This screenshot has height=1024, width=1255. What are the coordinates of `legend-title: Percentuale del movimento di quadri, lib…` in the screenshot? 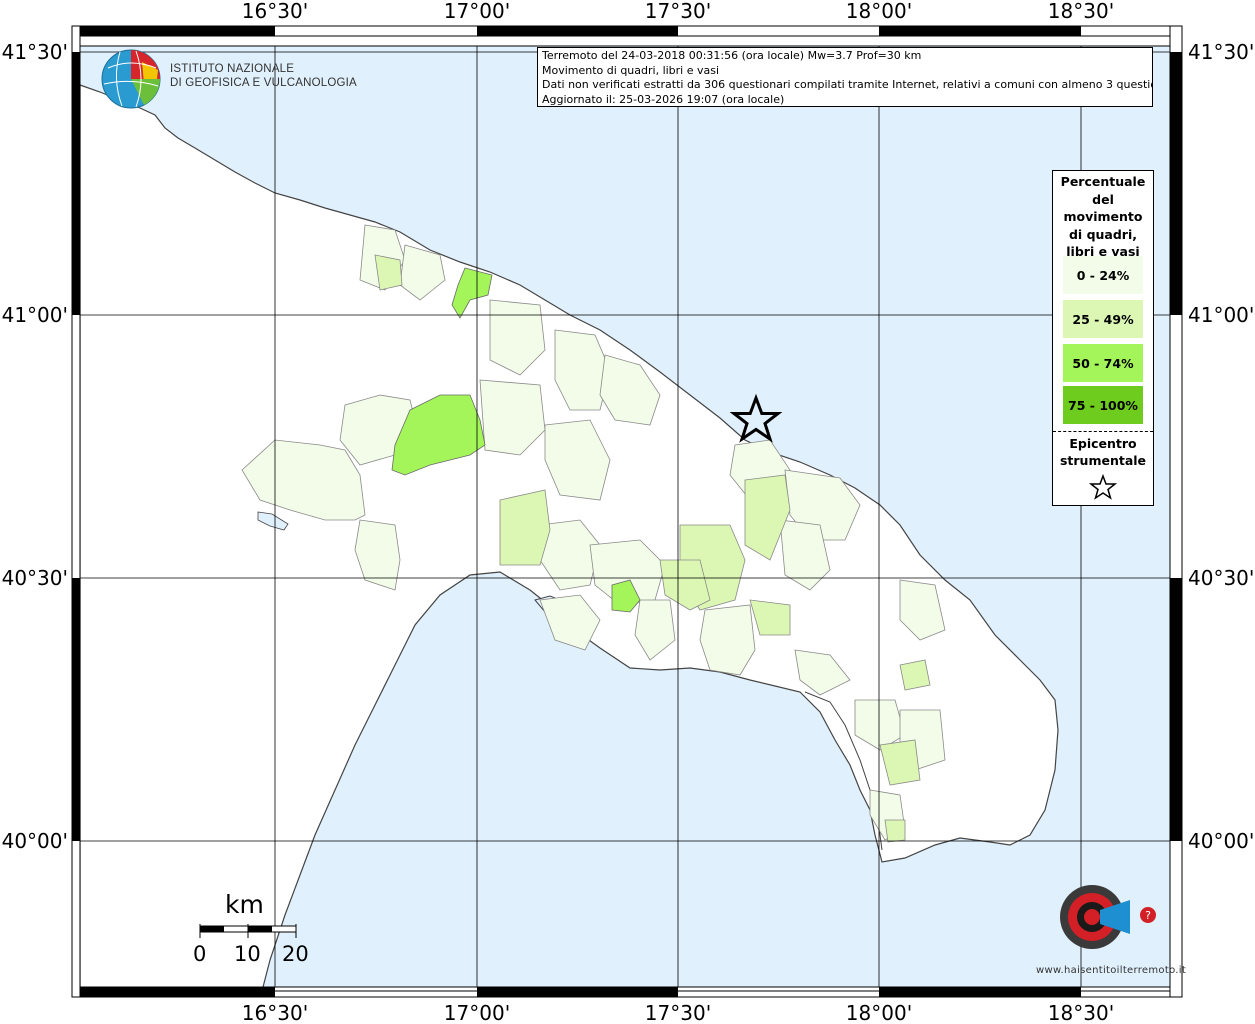 It's located at (1103, 216).